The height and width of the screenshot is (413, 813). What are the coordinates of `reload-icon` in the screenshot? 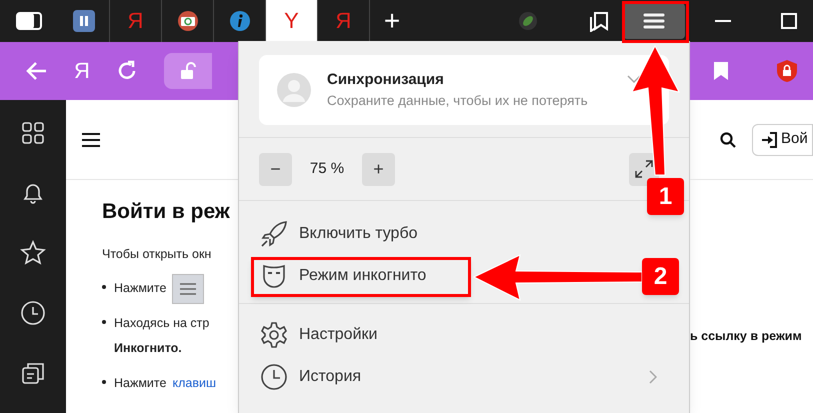 It's located at (127, 71).